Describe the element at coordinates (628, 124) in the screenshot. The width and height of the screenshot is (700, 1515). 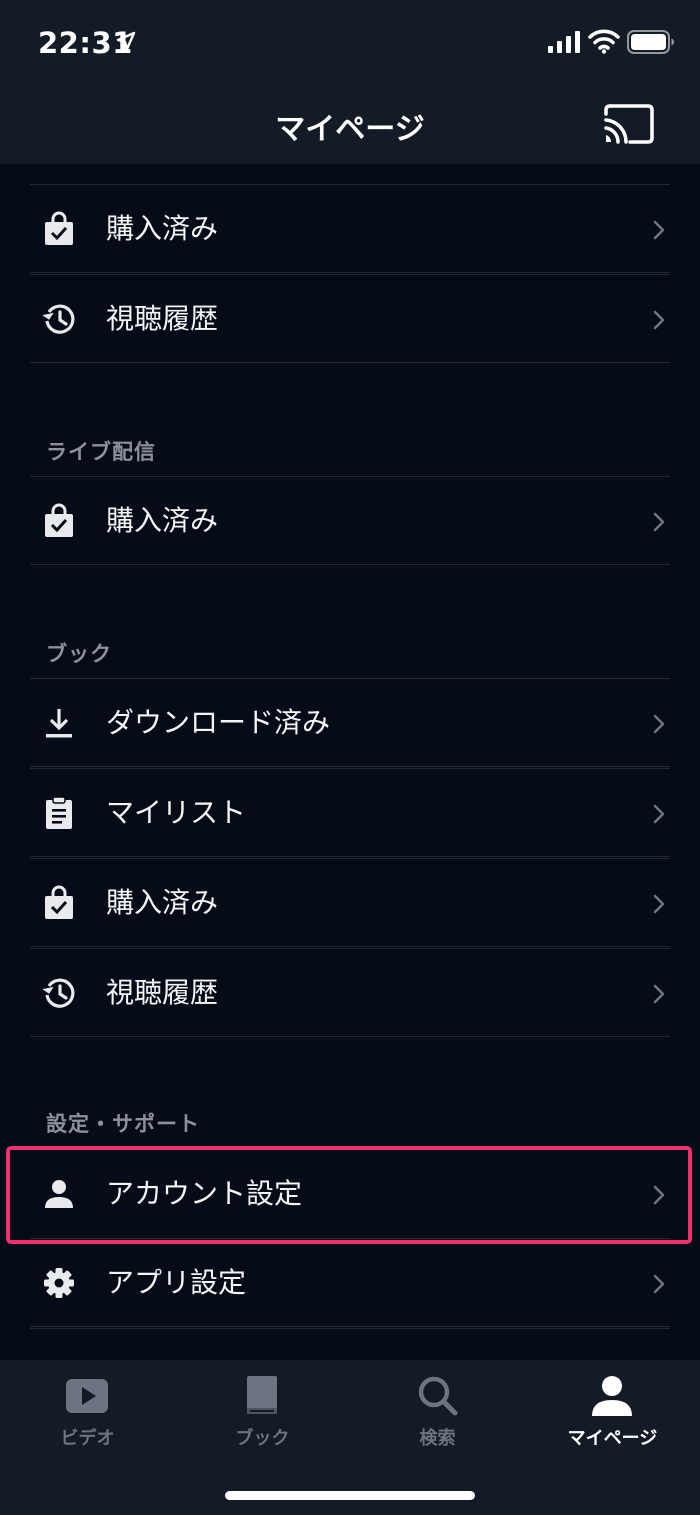
I see `cast-icon` at that location.